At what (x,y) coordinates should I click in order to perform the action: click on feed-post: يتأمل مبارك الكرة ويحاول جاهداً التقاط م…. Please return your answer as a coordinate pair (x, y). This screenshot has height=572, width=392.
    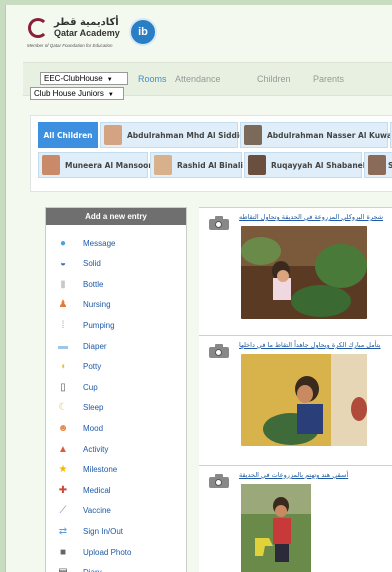
    Looking at the image, I should click on (295, 400).